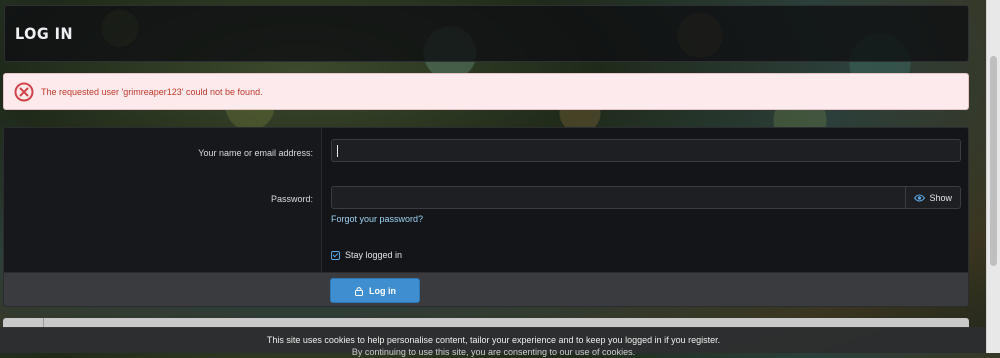  I want to click on form-submit-row: Log in, so click(486, 289).